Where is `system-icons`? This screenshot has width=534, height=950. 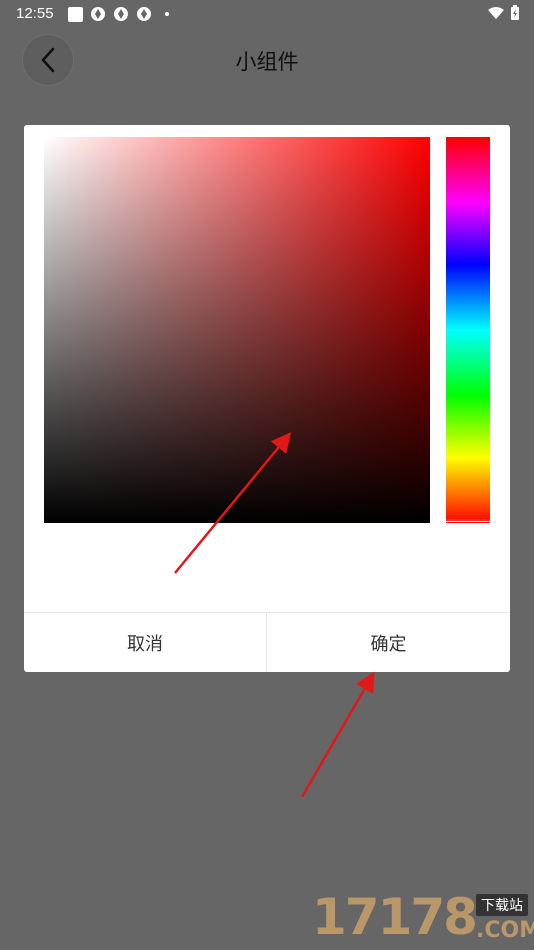 system-icons is located at coordinates (504, 13).